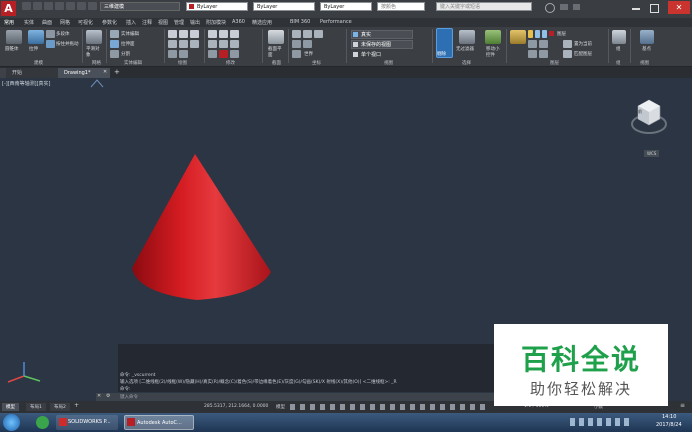 The width and height of the screenshot is (692, 432). I want to click on rectangle-icon, so click(183, 44).